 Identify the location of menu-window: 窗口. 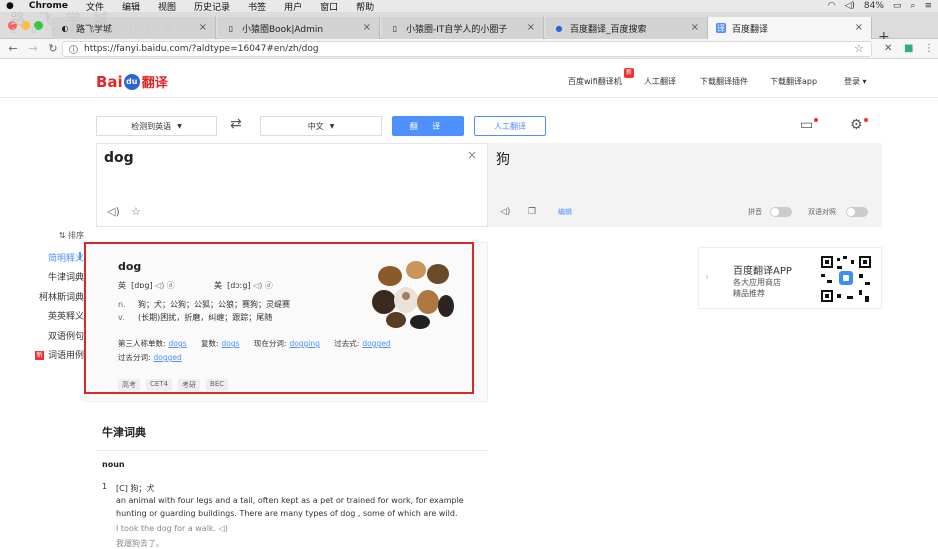
(329, 6).